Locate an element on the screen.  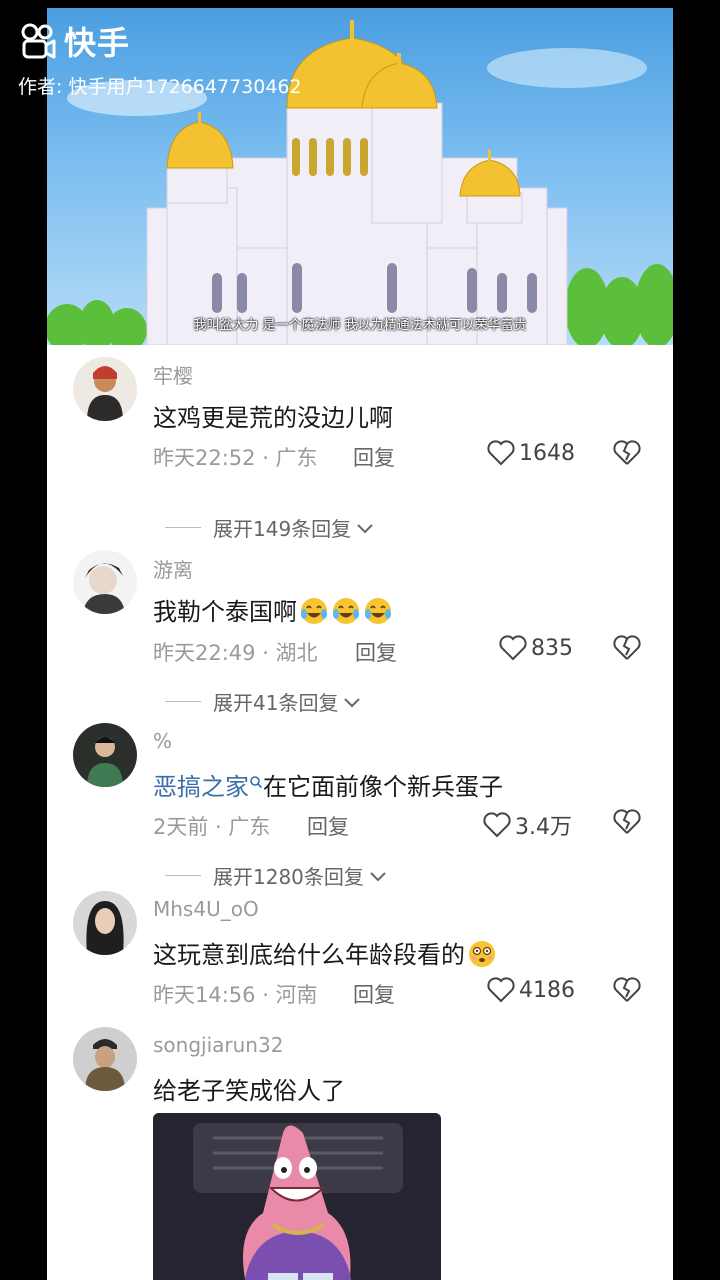
comment-username: 游离 is located at coordinates (173, 568).